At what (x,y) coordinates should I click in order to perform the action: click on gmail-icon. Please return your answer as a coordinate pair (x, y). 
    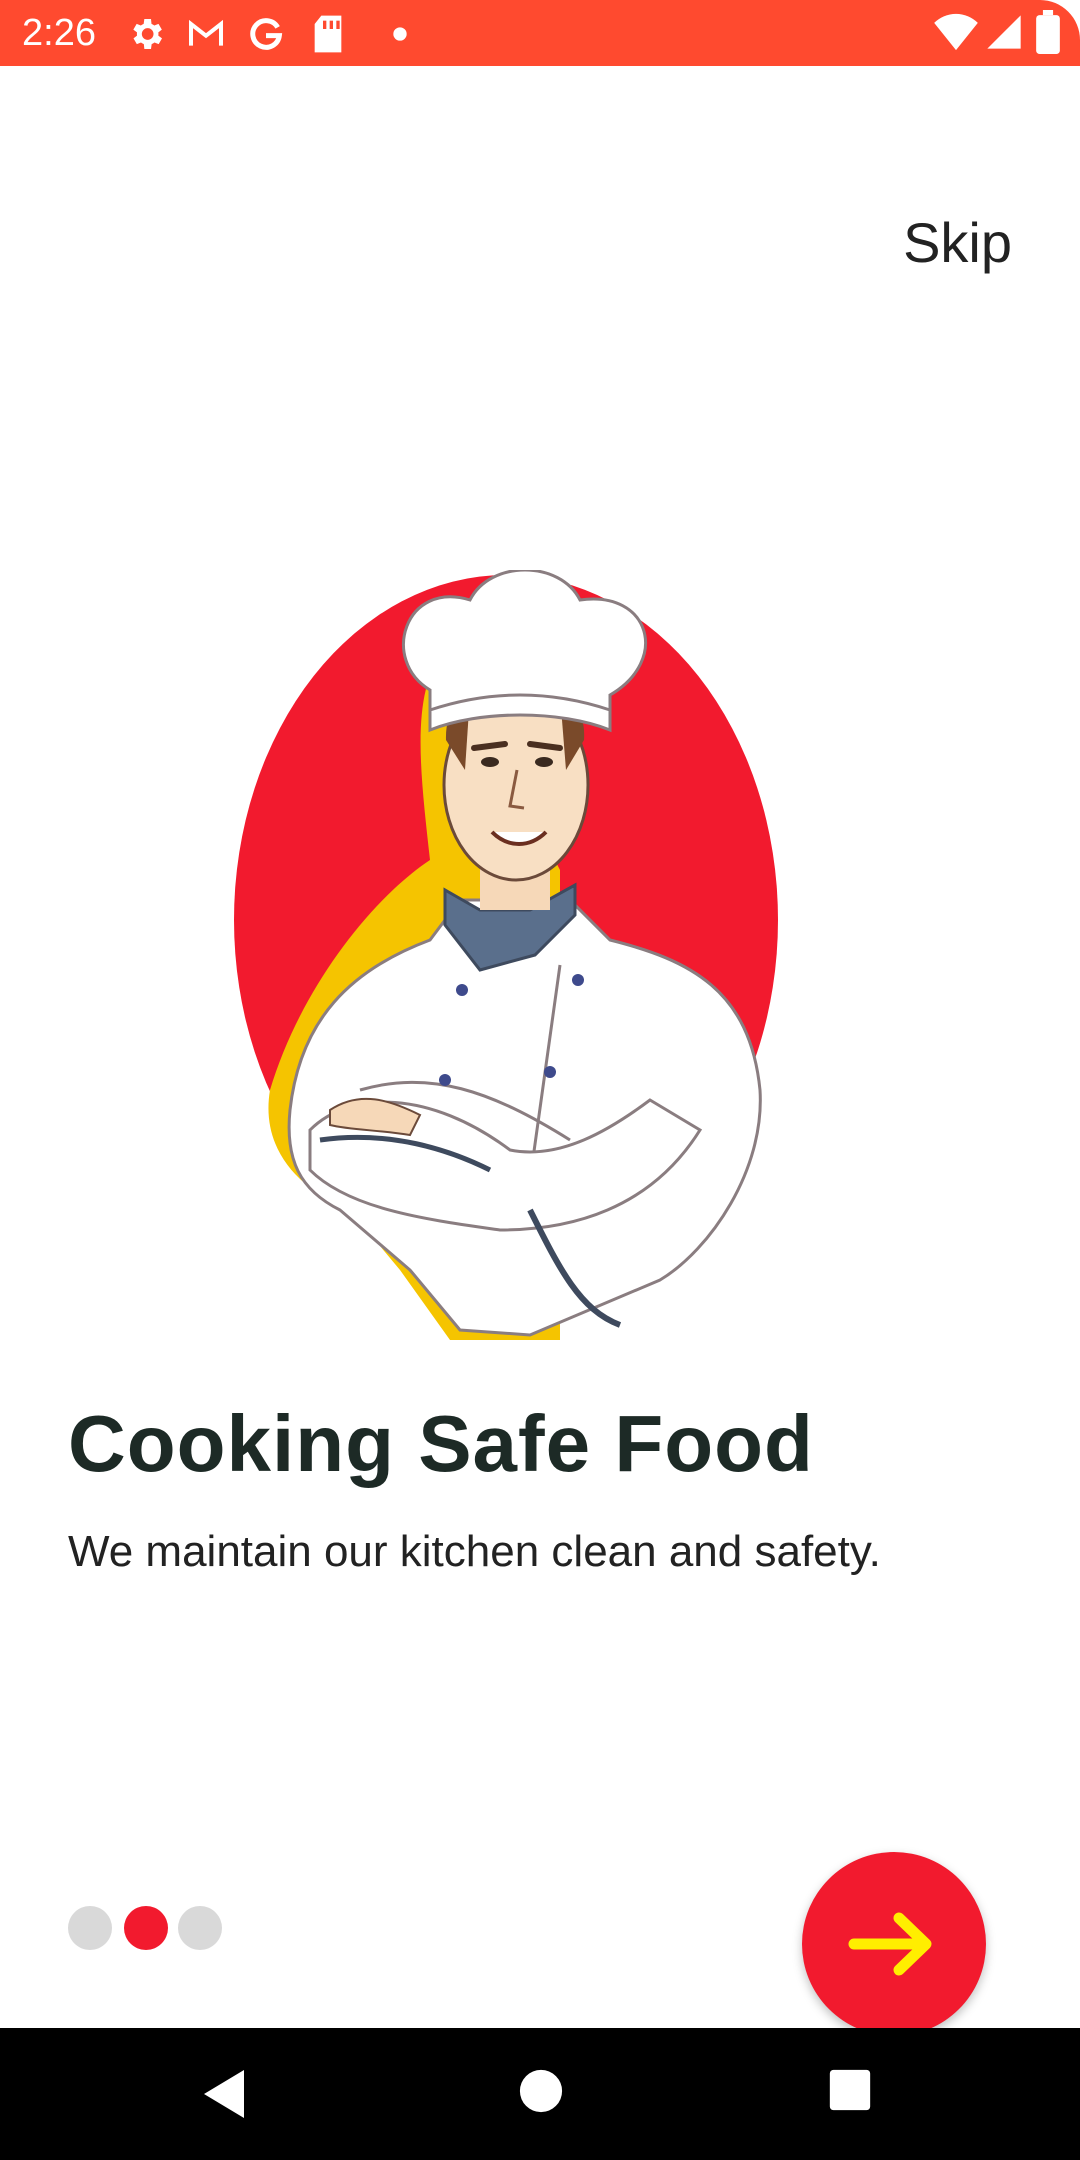
    Looking at the image, I should click on (206, 34).